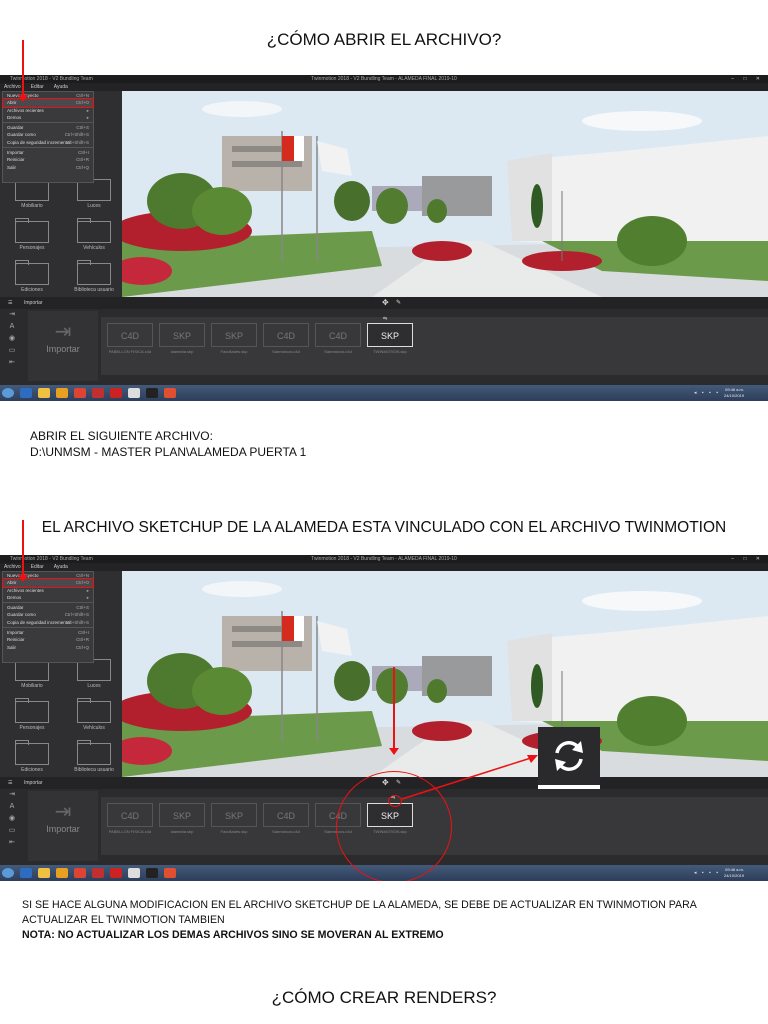 This screenshot has width=768, height=1024. Describe the element at coordinates (390, 345) in the screenshot. I see `file-item-active: SKP TWINMOTION.skp` at that location.